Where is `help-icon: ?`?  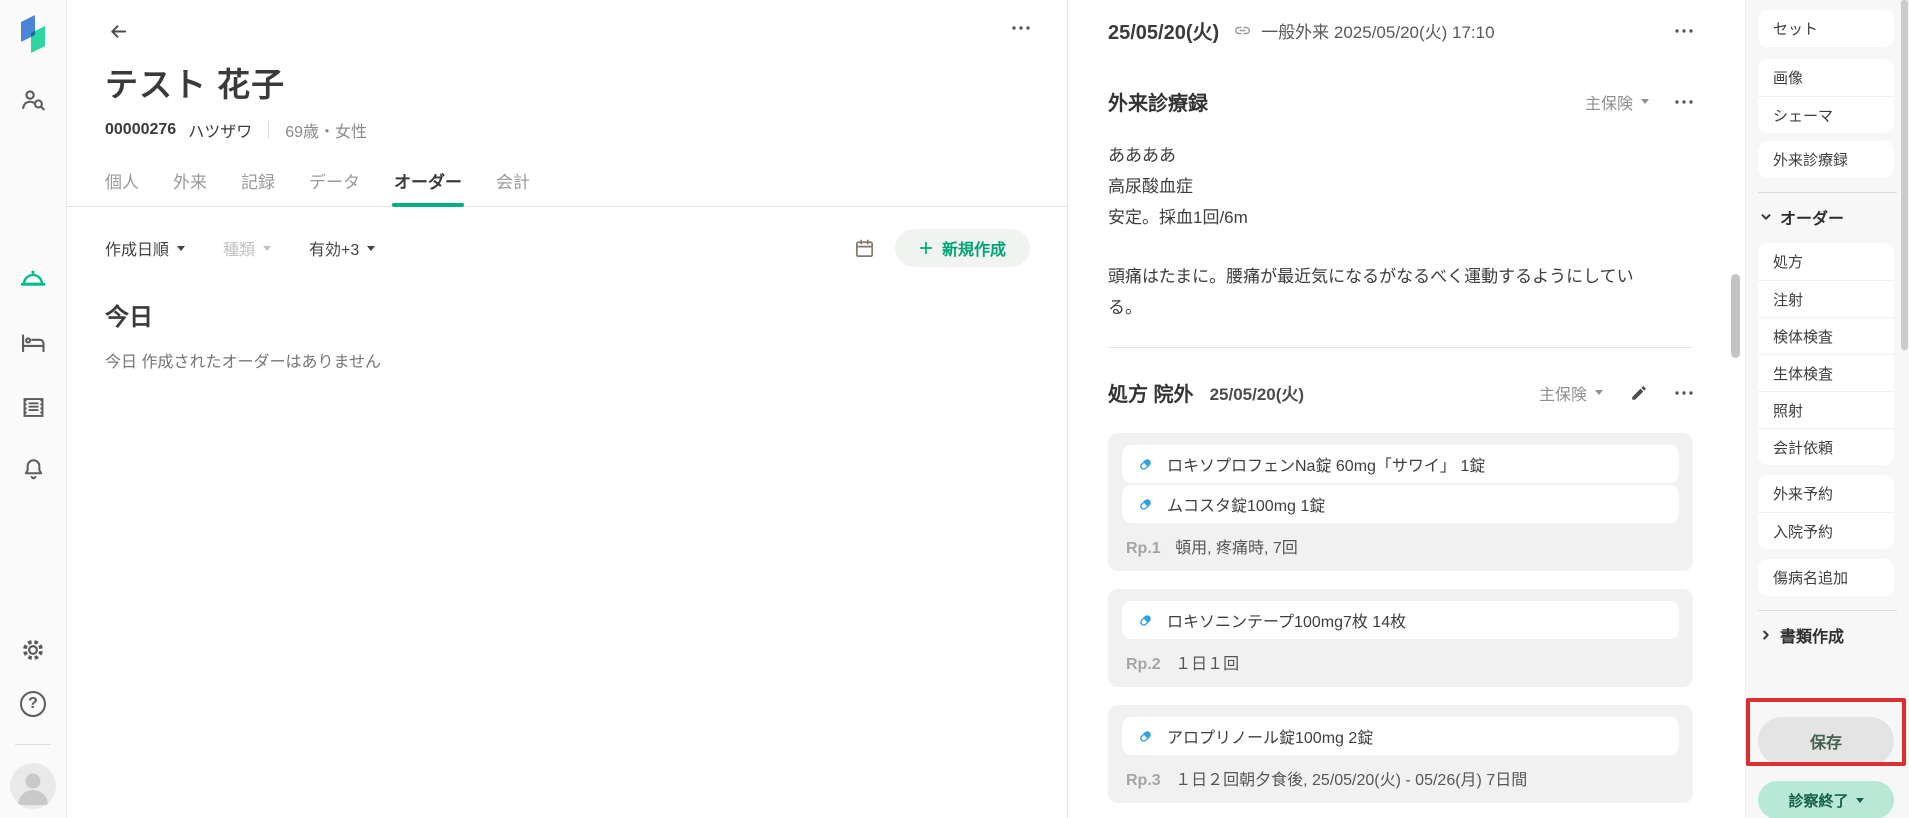 help-icon: ? is located at coordinates (33, 704).